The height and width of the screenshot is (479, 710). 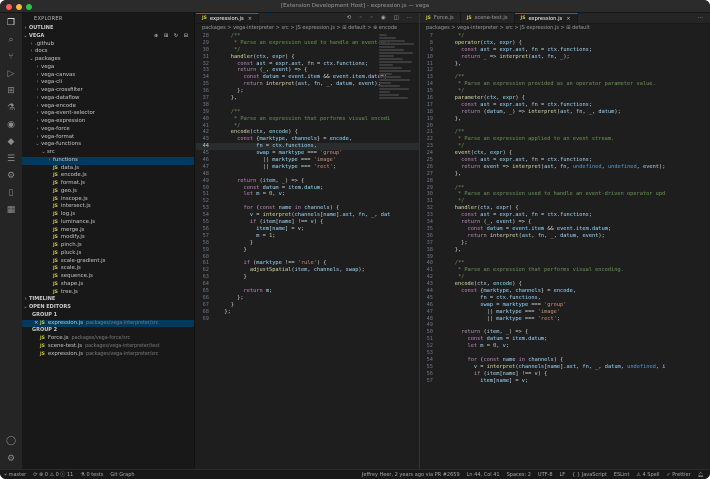 What do you see at coordinates (701, 475) in the screenshot?
I see `notifications-bell-icon: 🔔︎` at bounding box center [701, 475].